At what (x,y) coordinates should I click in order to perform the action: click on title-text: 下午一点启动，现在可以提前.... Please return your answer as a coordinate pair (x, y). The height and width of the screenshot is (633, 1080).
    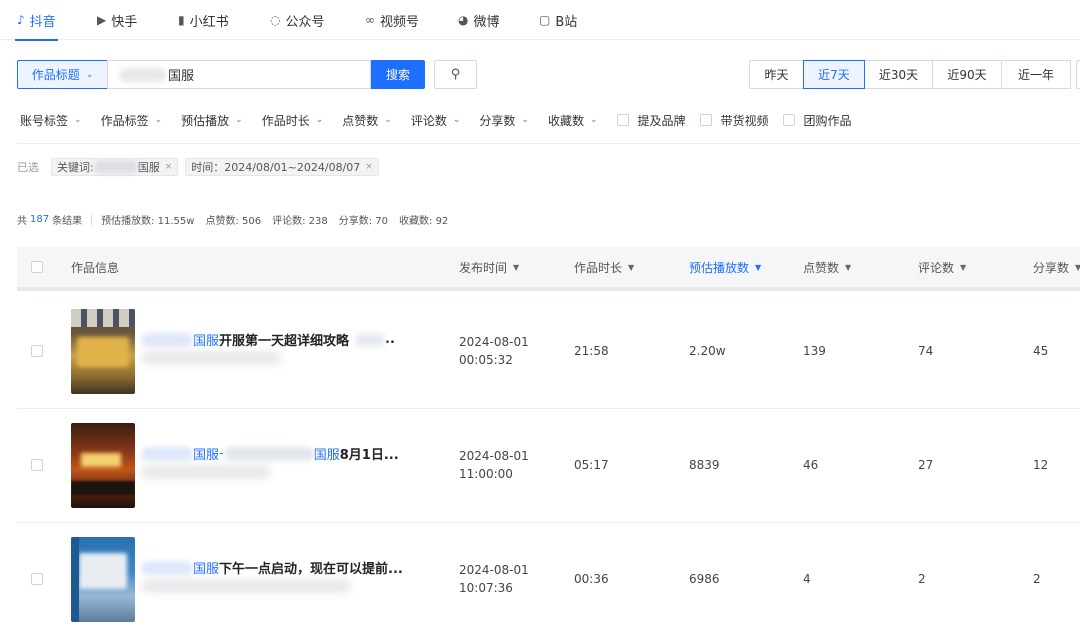
    Looking at the image, I should click on (311, 569).